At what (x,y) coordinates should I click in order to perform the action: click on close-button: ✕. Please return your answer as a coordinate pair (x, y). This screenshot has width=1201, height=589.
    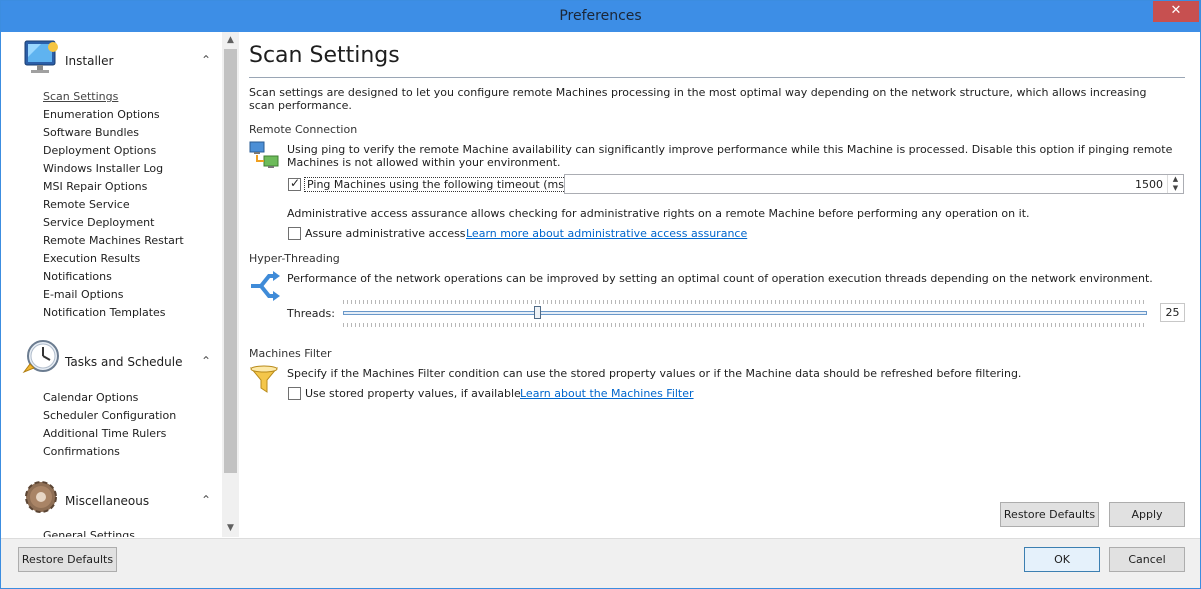
    Looking at the image, I should click on (1176, 11).